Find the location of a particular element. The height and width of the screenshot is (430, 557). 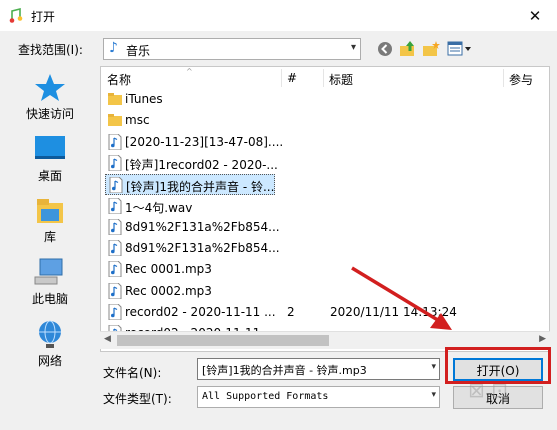

watermark-logo: ⊠ ⊡ is located at coordinates (488, 390).